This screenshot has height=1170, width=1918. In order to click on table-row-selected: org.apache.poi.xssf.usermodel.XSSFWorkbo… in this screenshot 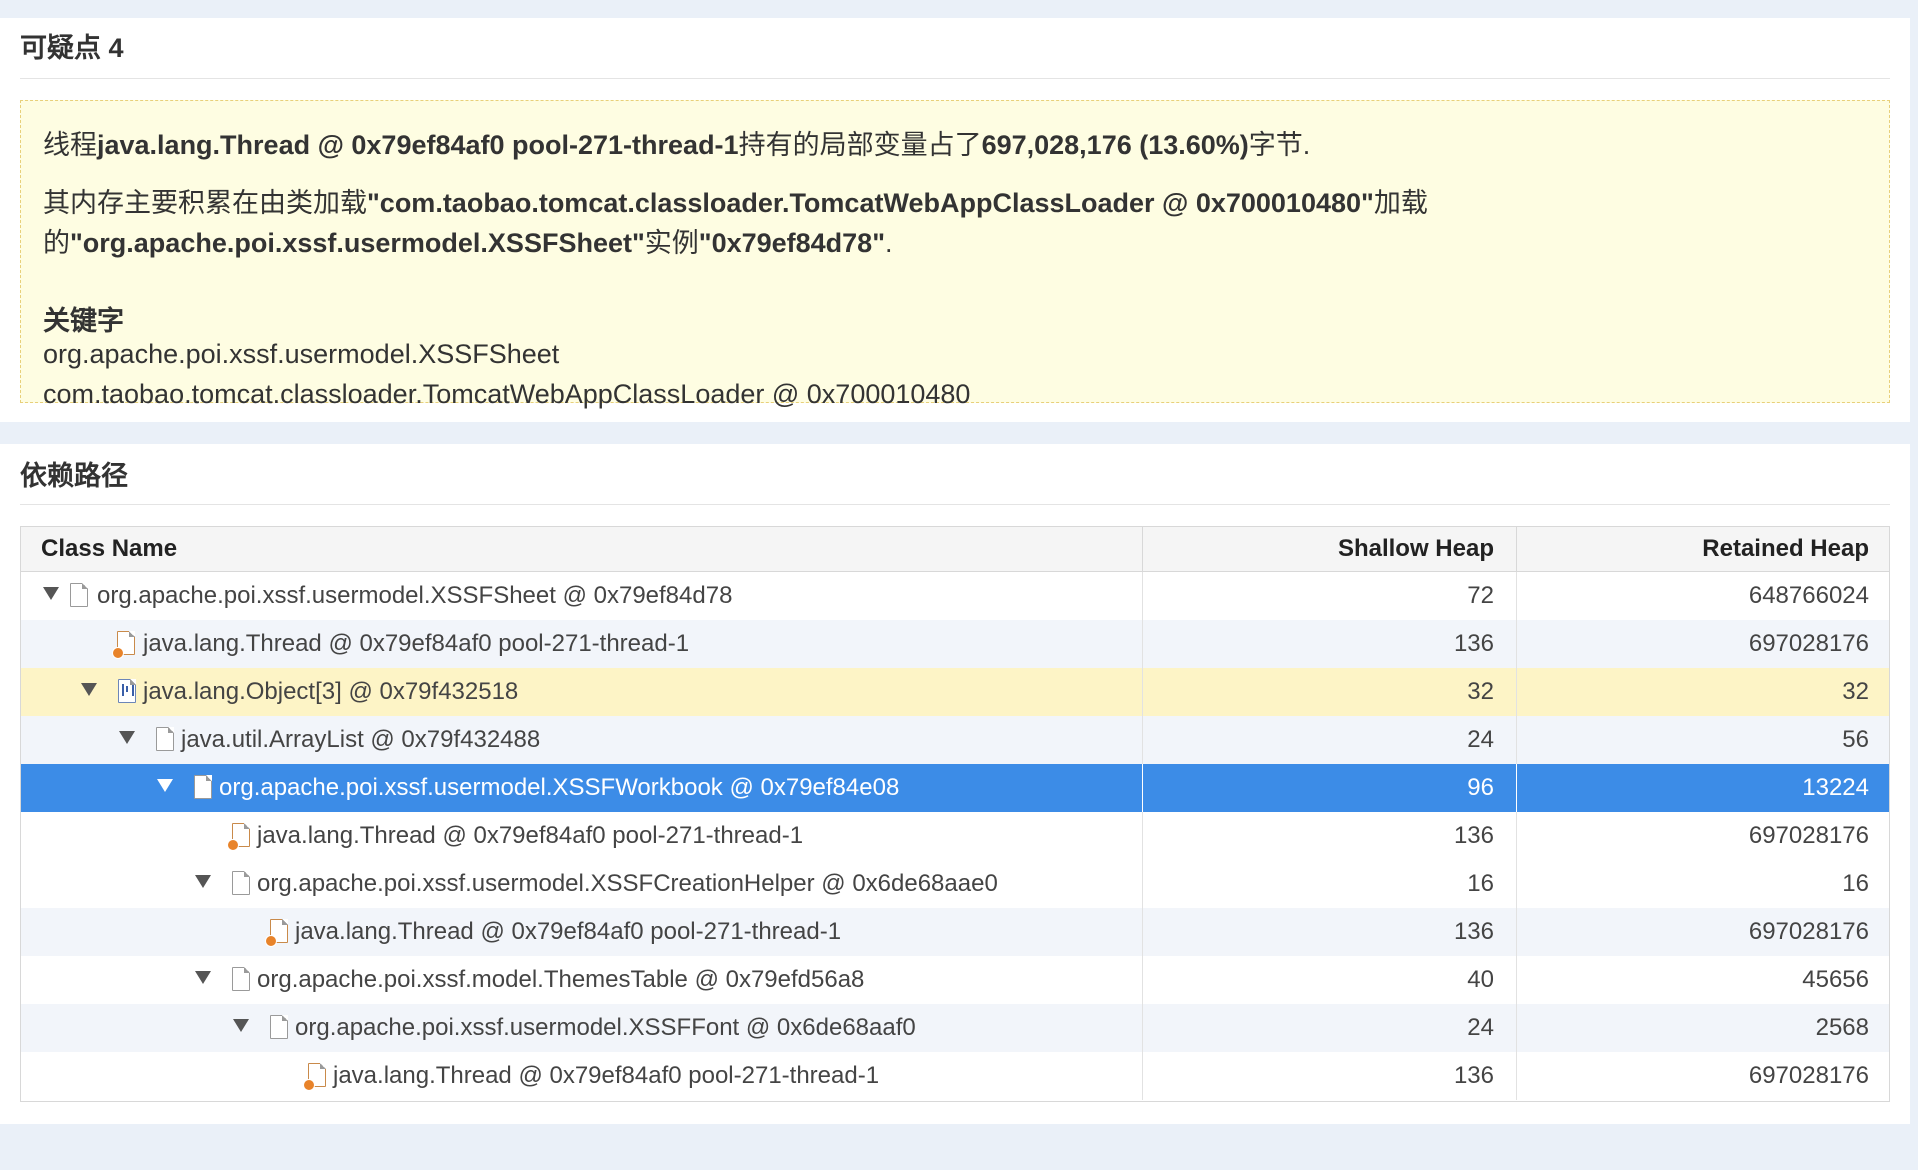, I will do `click(955, 788)`.